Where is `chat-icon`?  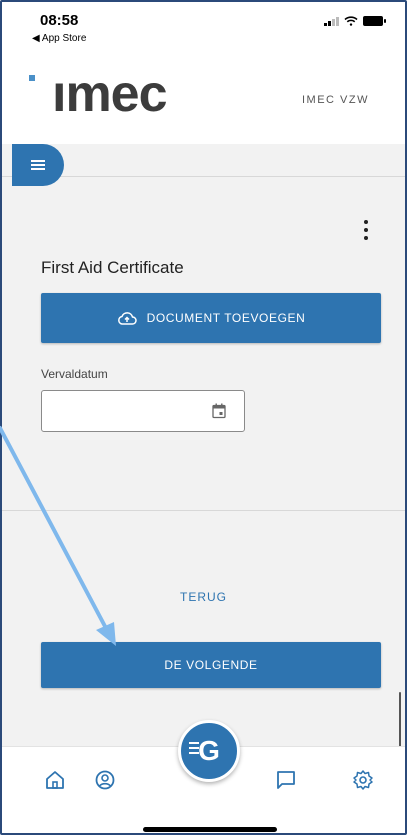
chat-icon is located at coordinates (286, 780).